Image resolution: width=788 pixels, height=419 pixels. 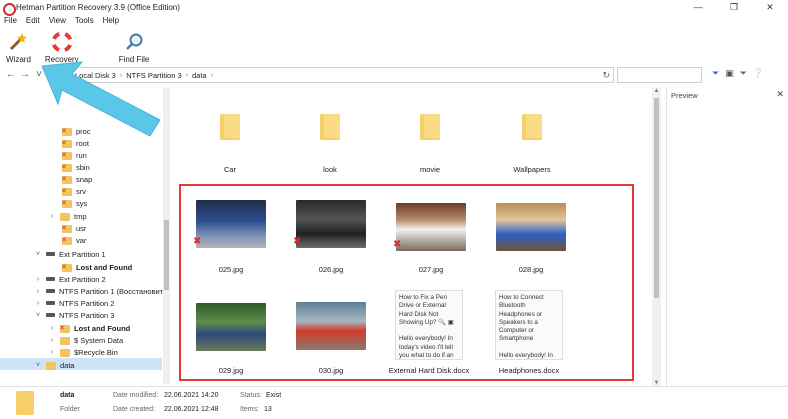 I want to click on window-controls: — ❐ ✕, so click(x=734, y=7).